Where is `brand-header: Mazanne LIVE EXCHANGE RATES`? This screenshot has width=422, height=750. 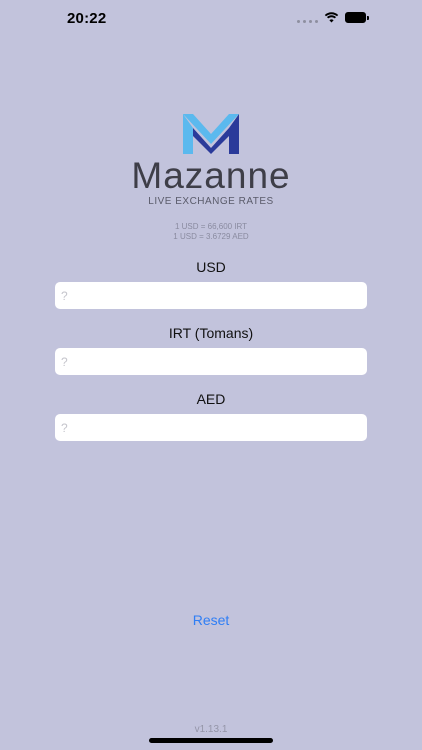 brand-header: Mazanne LIVE EXCHANGE RATES is located at coordinates (211, 159).